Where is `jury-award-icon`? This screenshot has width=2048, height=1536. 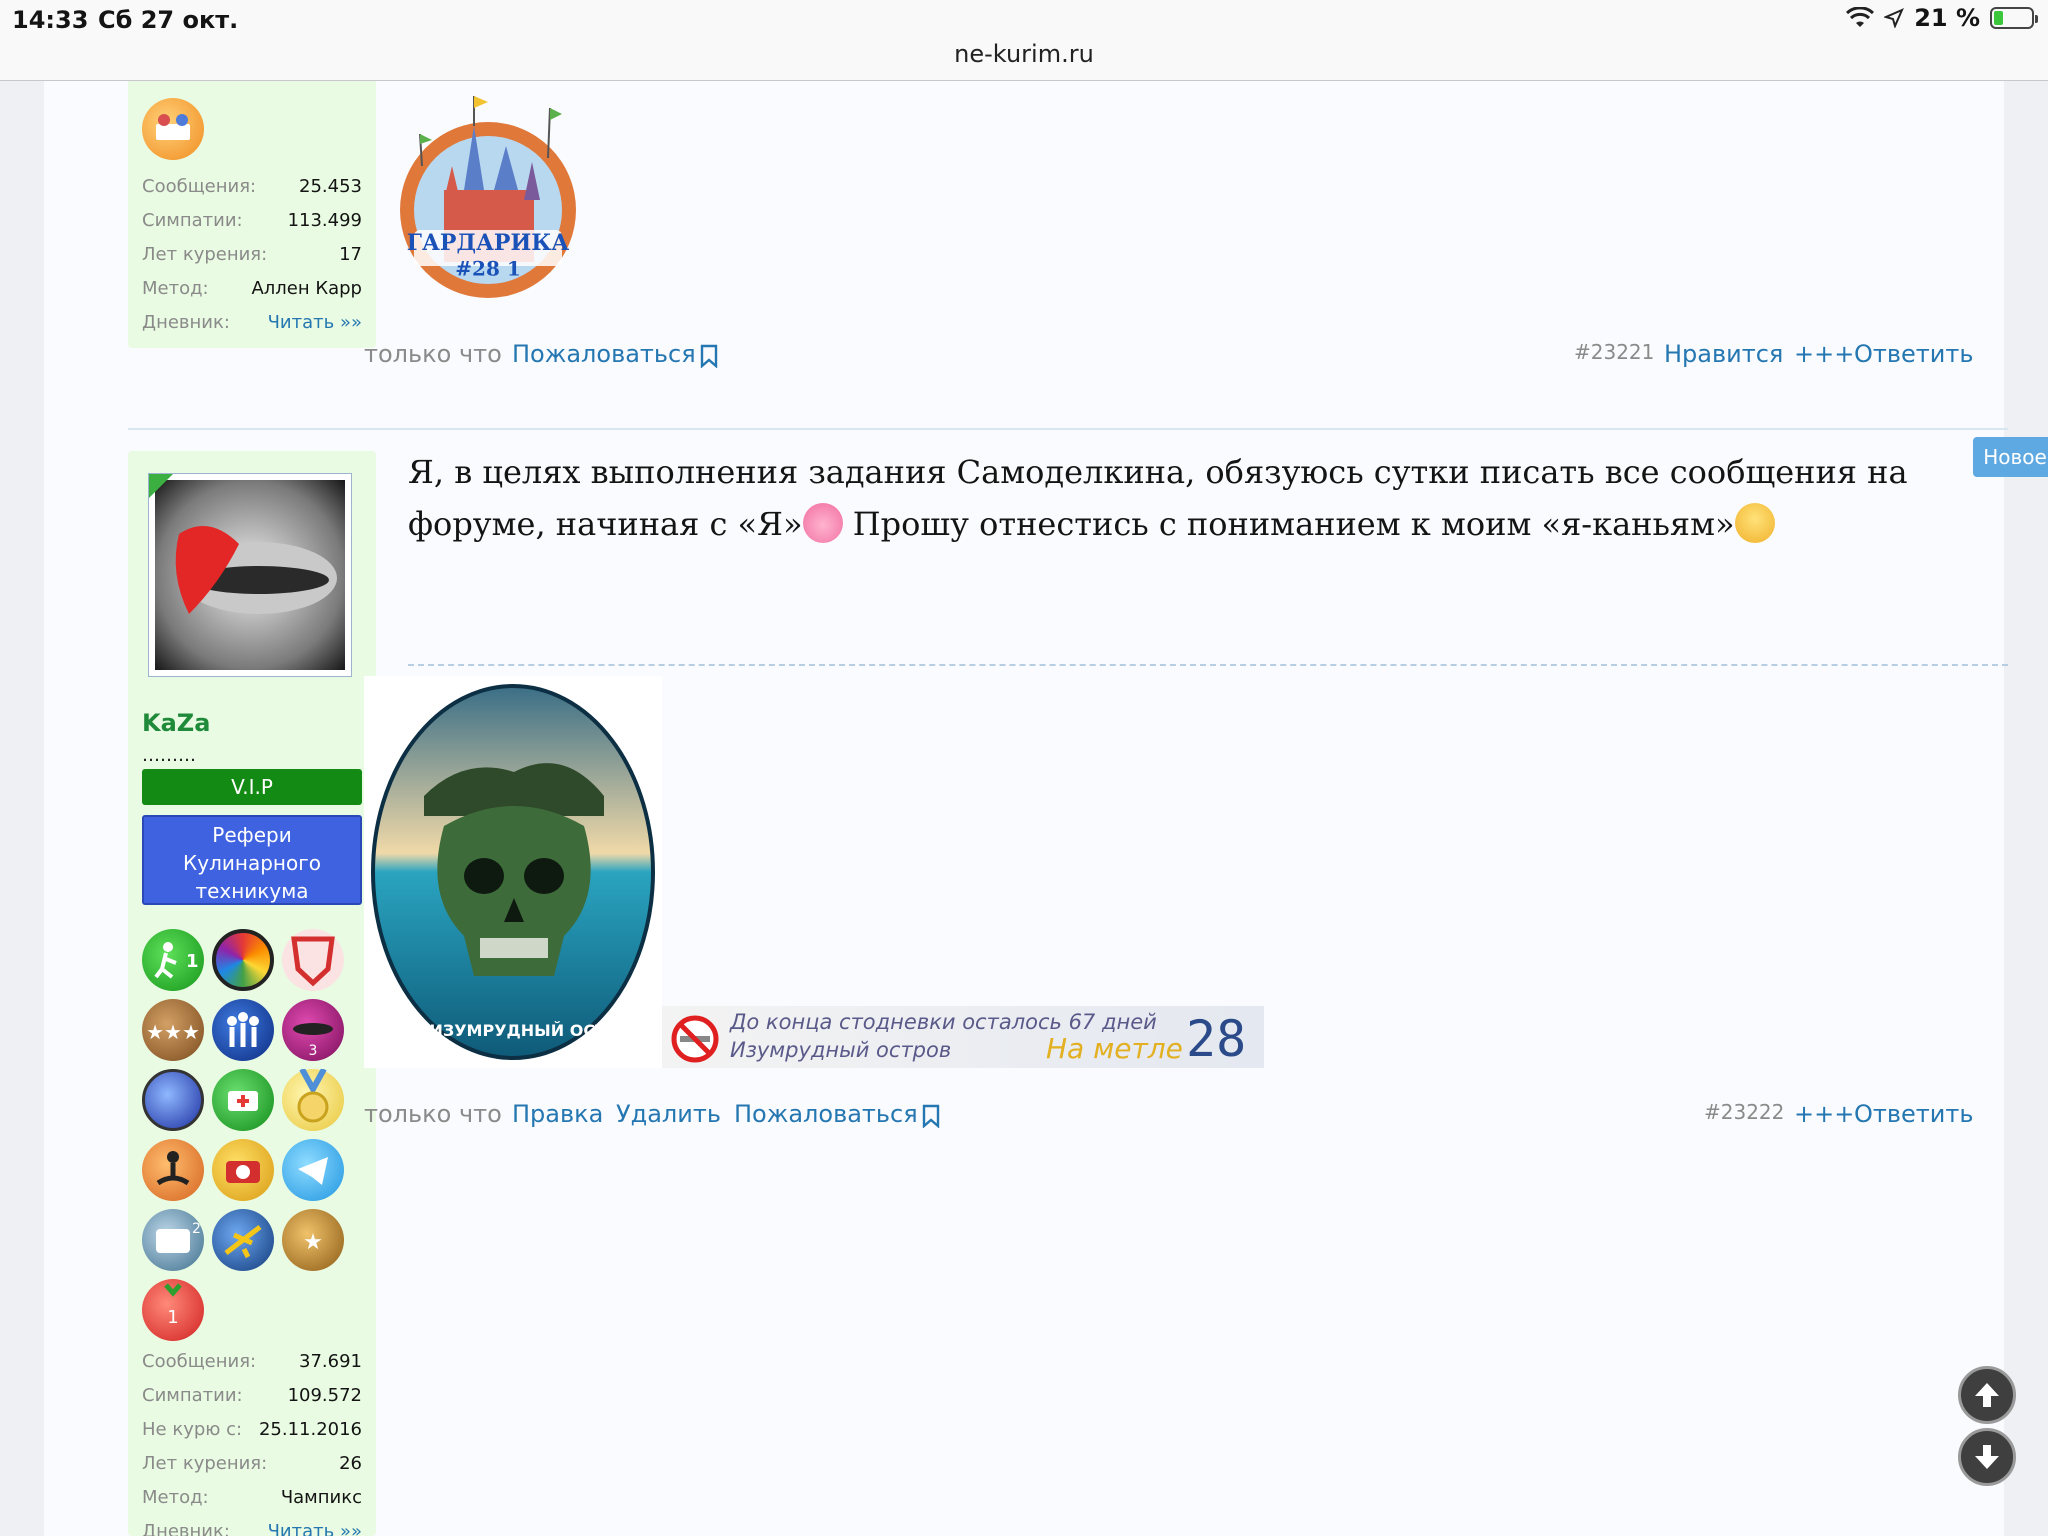
jury-award-icon is located at coordinates (173, 1100).